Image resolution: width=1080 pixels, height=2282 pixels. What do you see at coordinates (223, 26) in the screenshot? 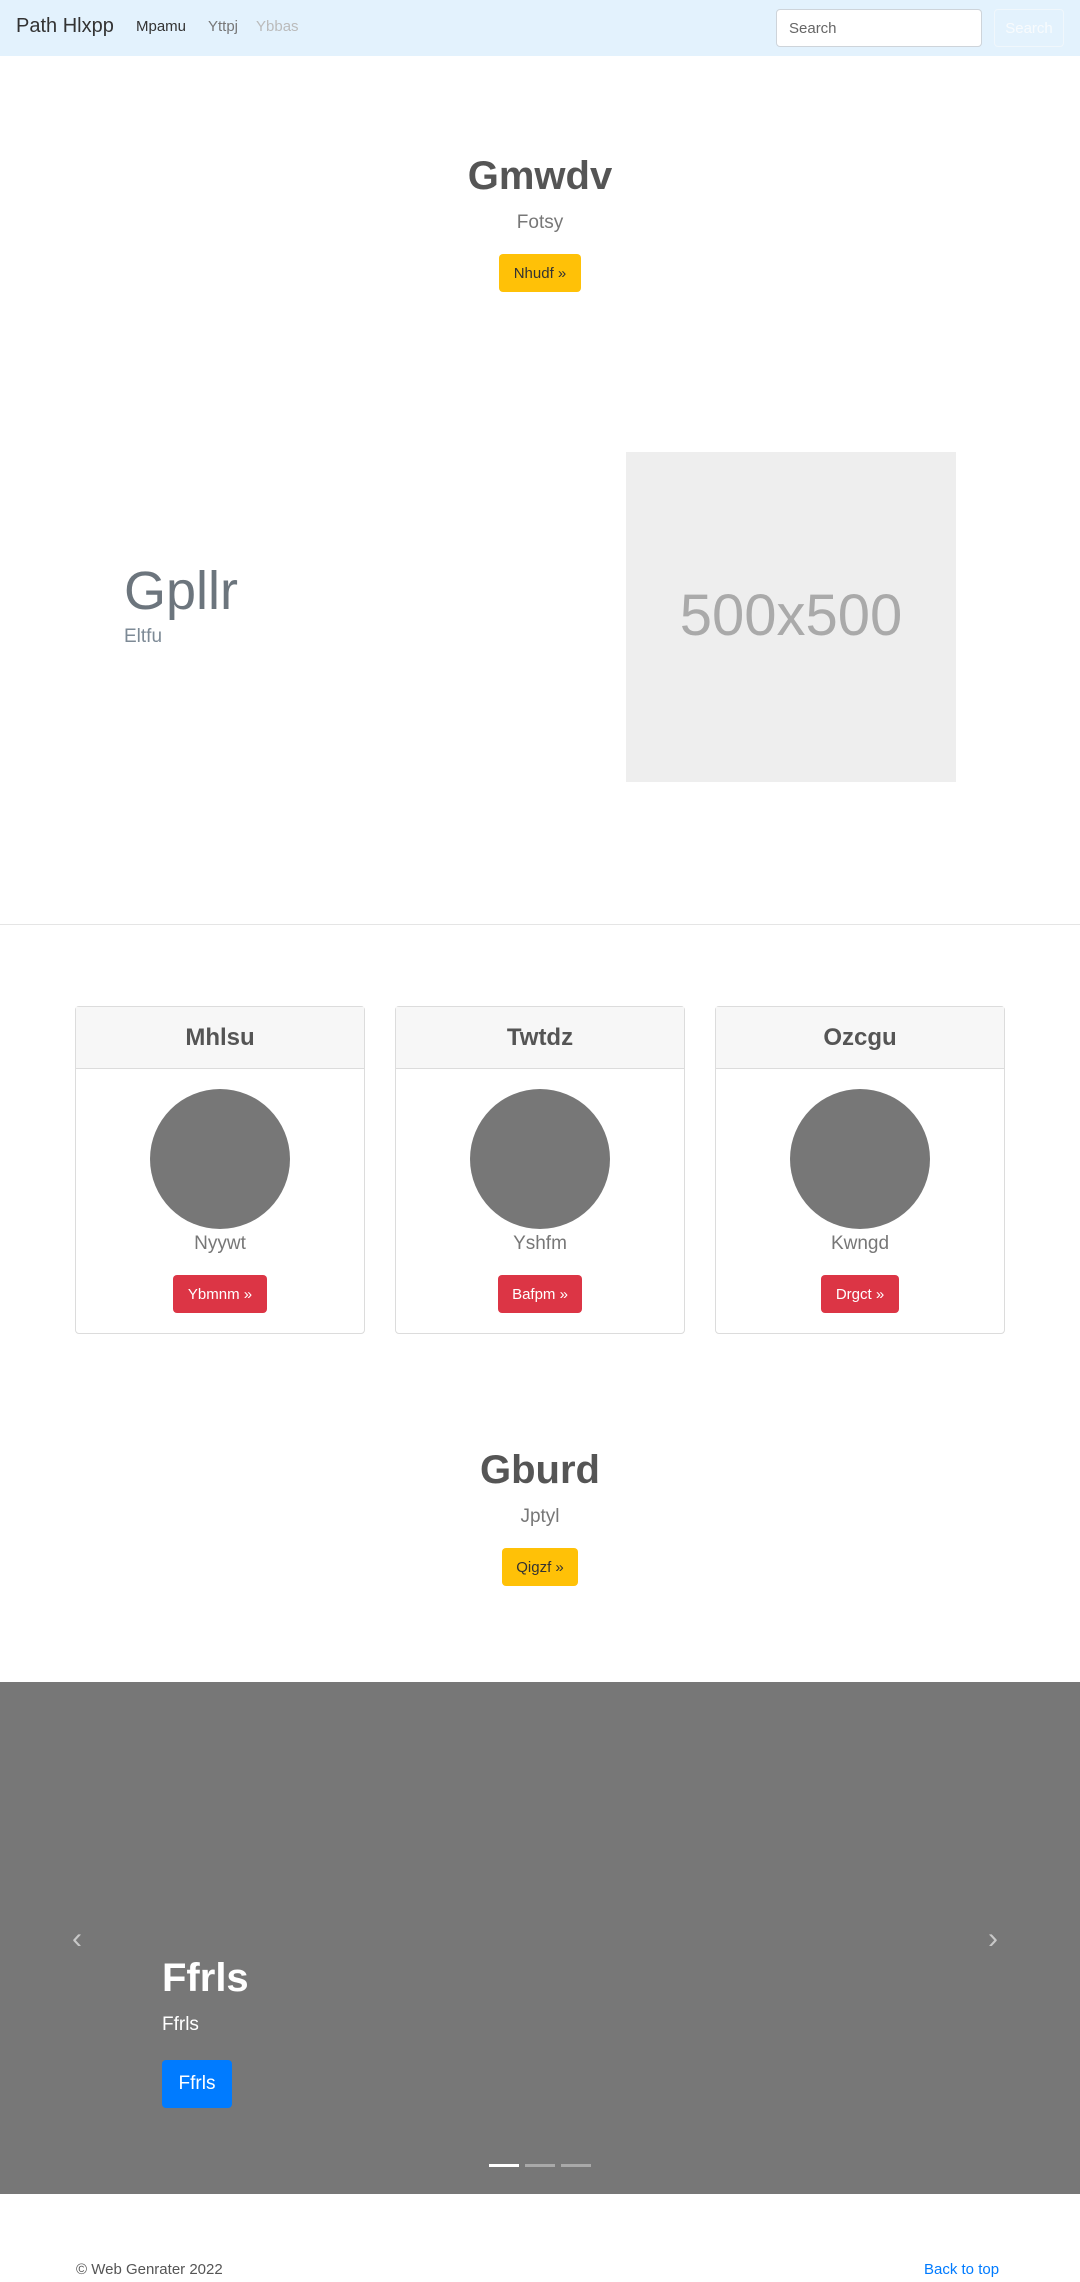
I see `nav-link-yttpj: Yttpj` at bounding box center [223, 26].